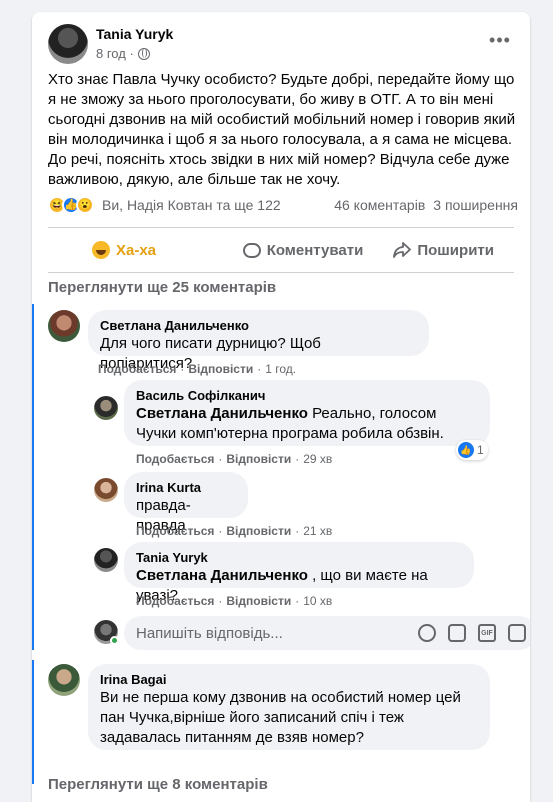  I want to click on post-time: 8 год ·, so click(115, 53).